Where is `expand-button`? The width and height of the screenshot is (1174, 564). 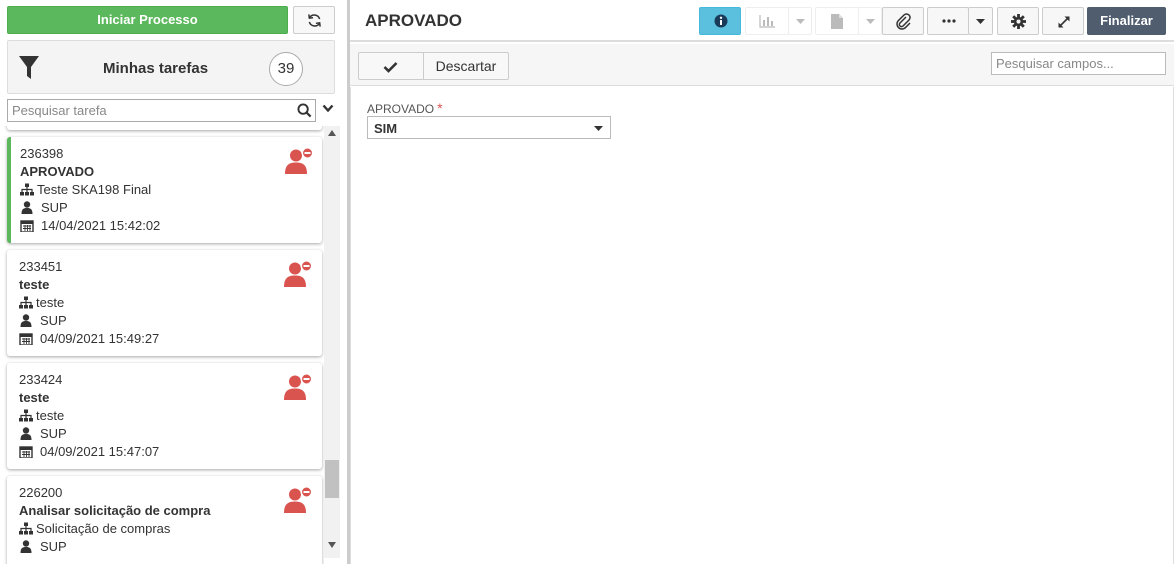
expand-button is located at coordinates (1063, 21).